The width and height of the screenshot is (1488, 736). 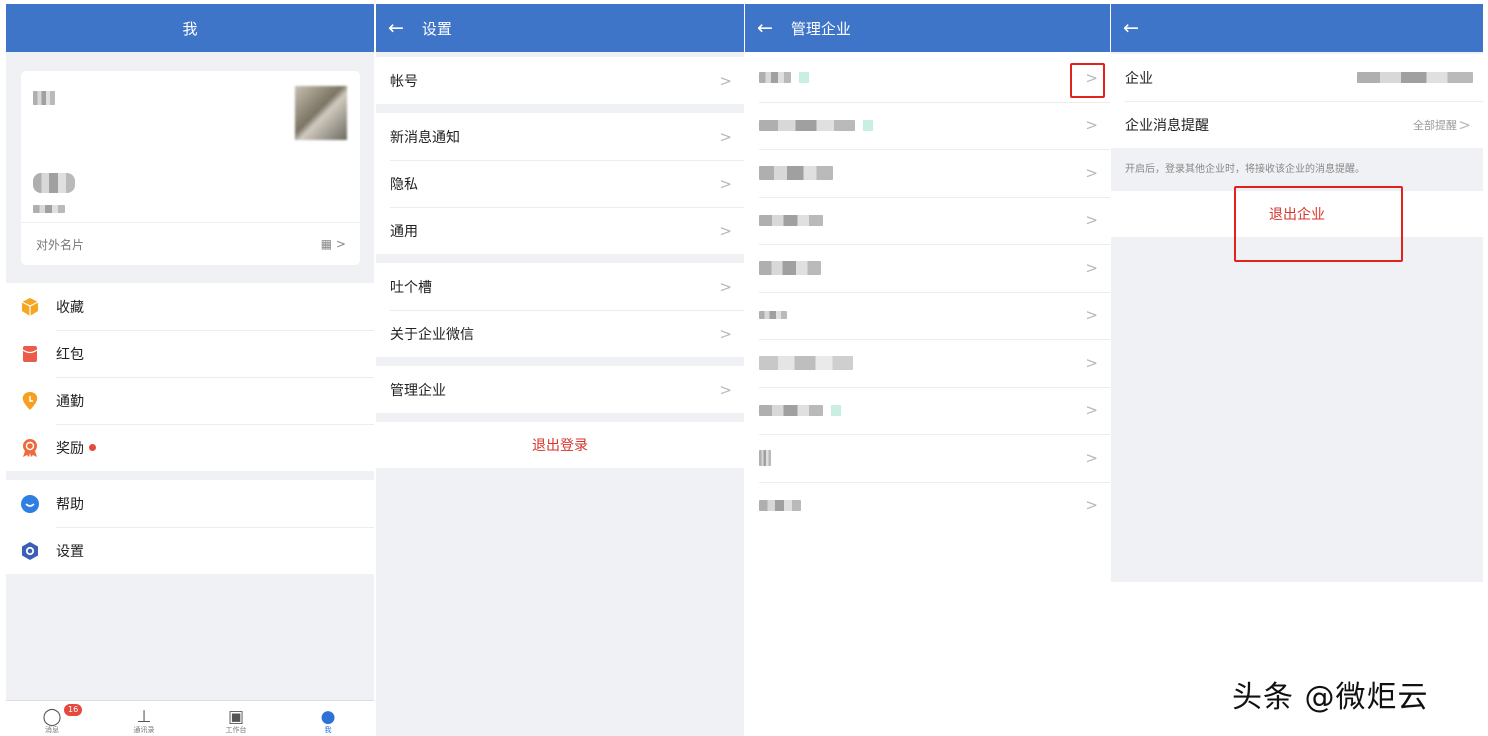 What do you see at coordinates (144, 730) in the screenshot?
I see `tab-label: 通讯录` at bounding box center [144, 730].